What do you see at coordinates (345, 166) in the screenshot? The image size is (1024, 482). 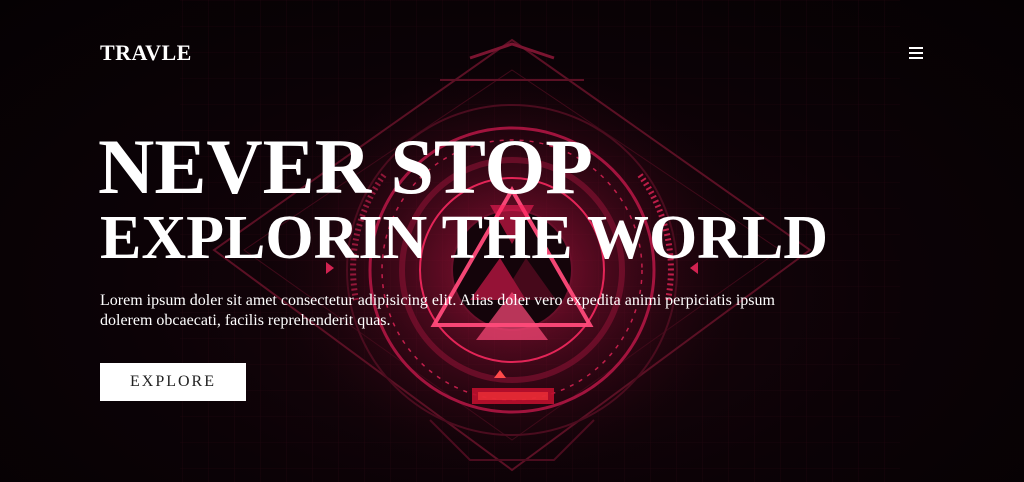 I see `hero-title-line-1: NEVER STOP` at bounding box center [345, 166].